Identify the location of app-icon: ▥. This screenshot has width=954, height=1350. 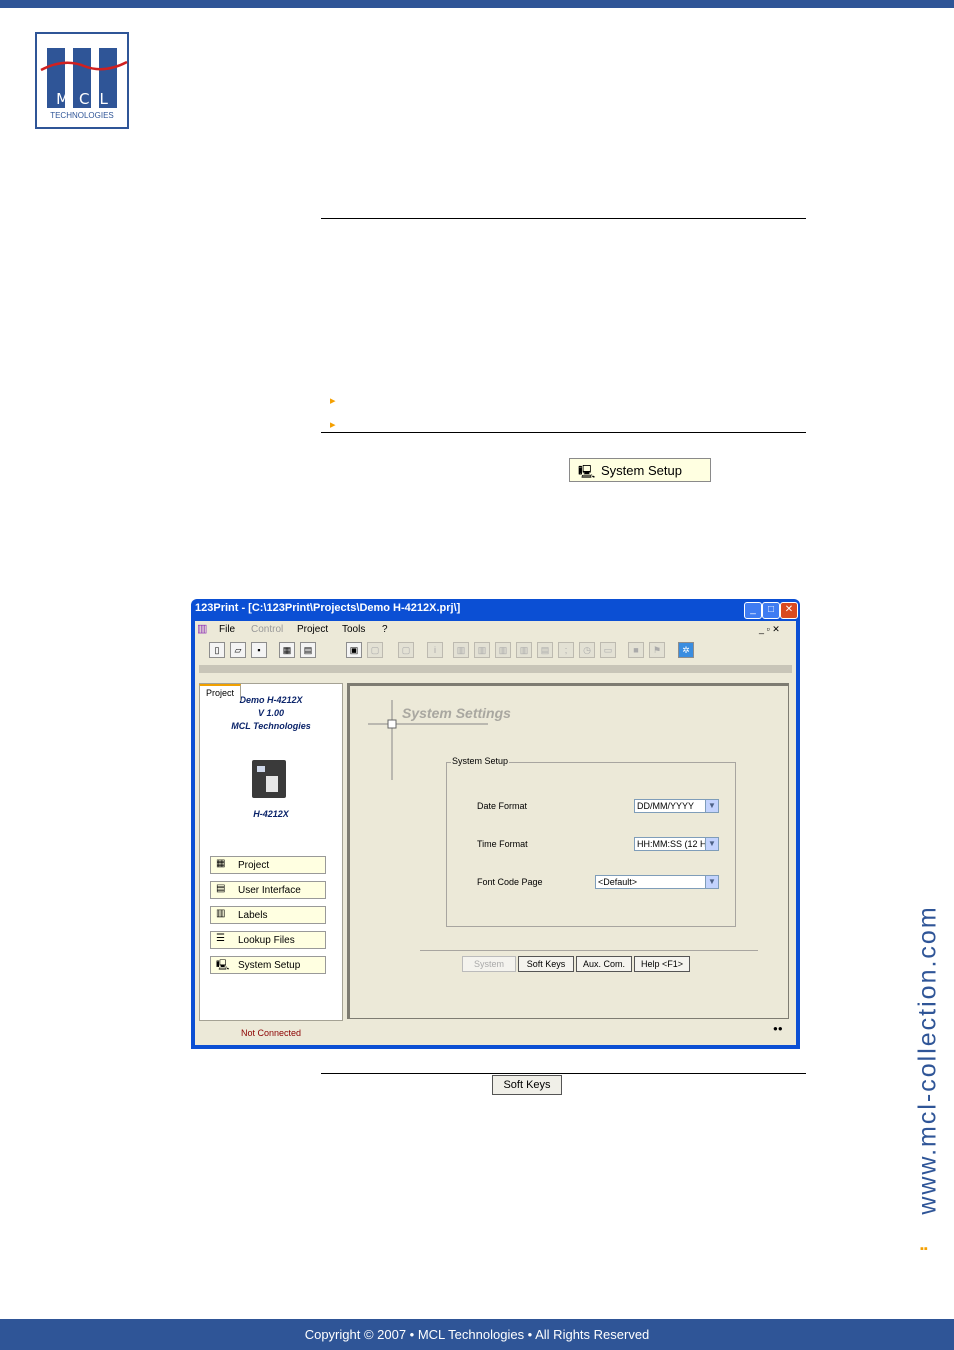
(202, 629).